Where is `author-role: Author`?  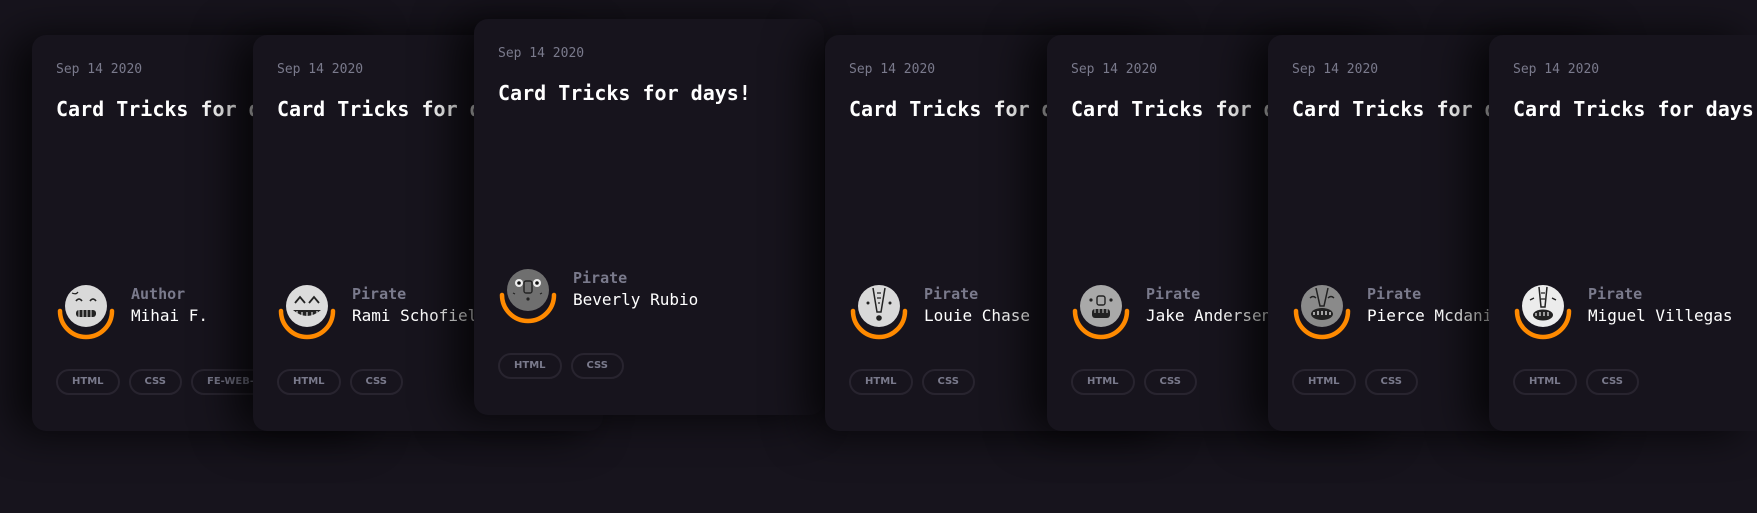
author-role: Author is located at coordinates (158, 294).